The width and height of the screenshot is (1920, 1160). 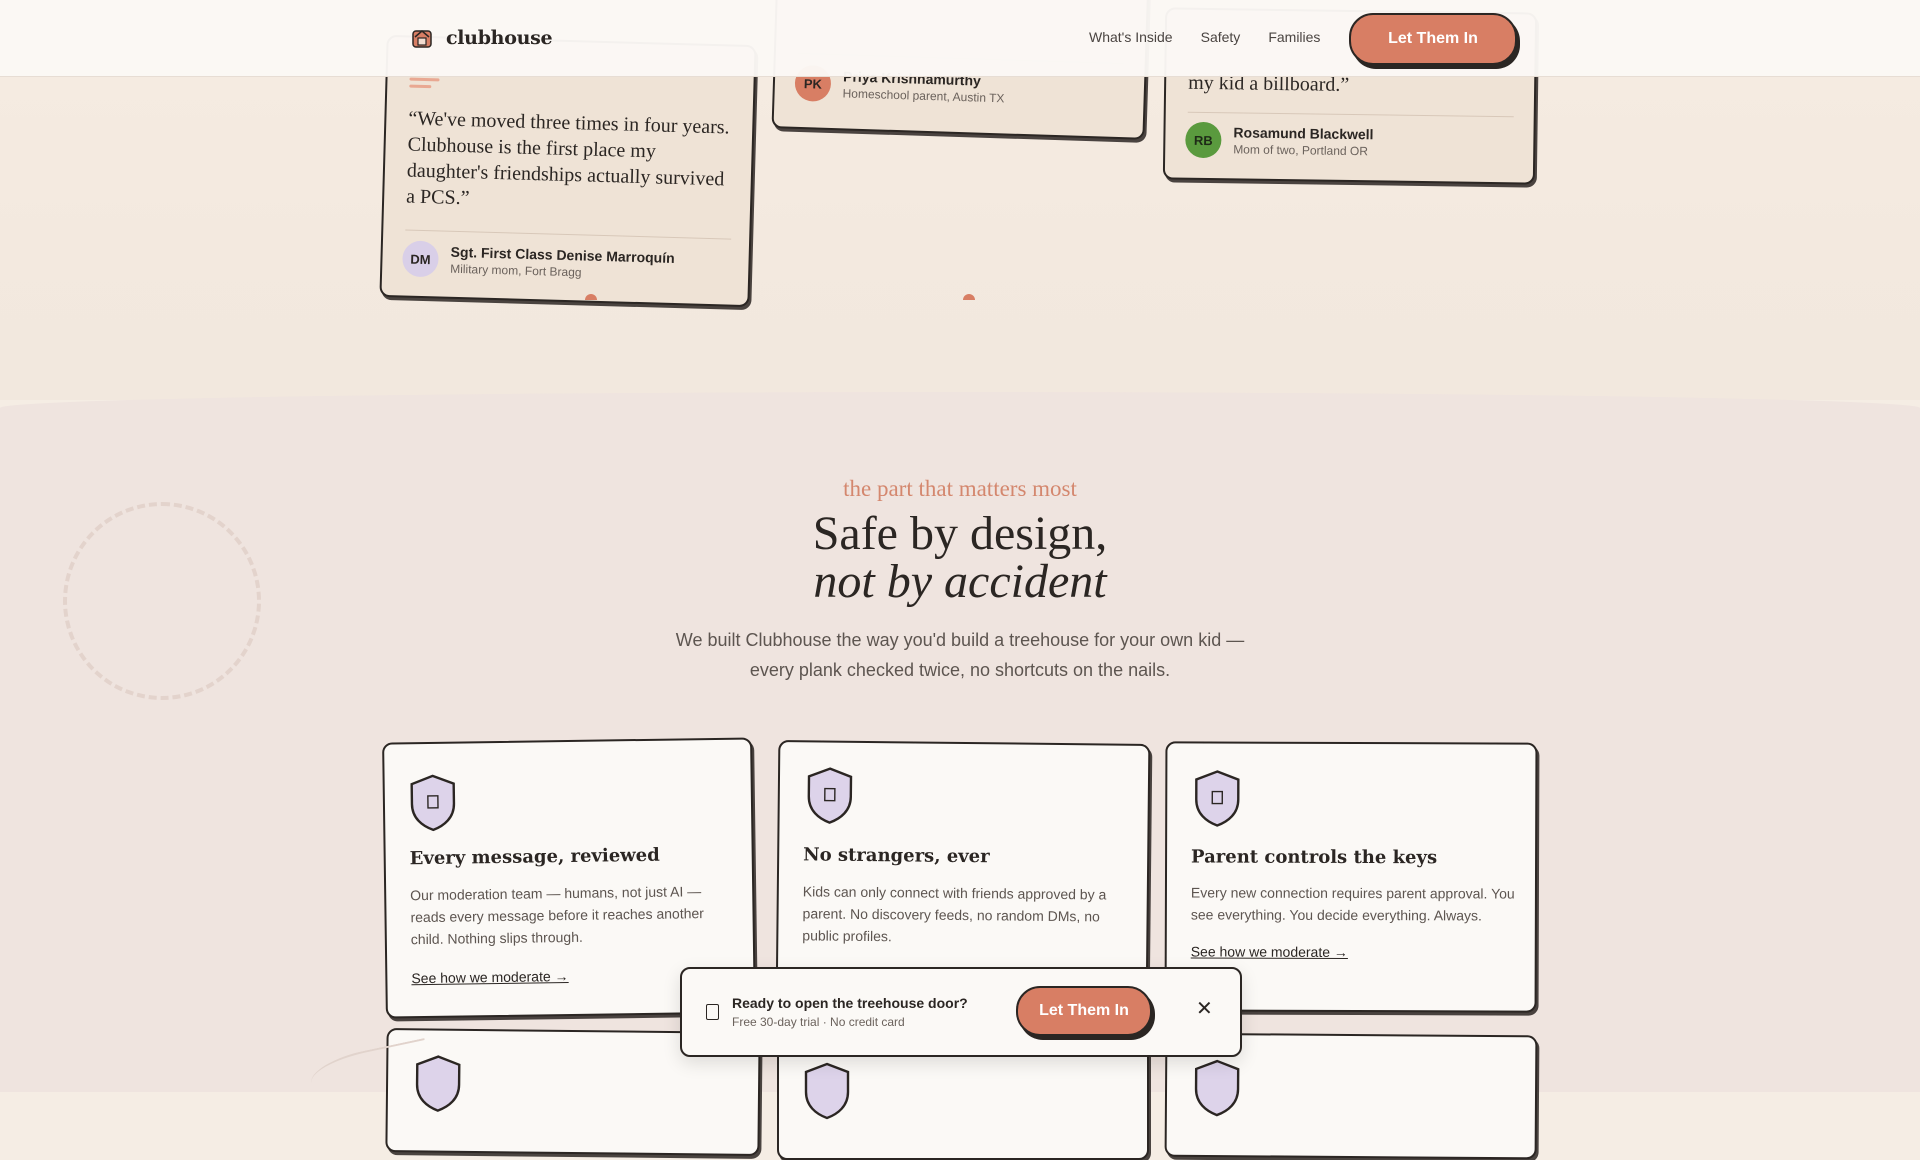 I want to click on author-name: Rosamund Blackwell, so click(x=1303, y=133).